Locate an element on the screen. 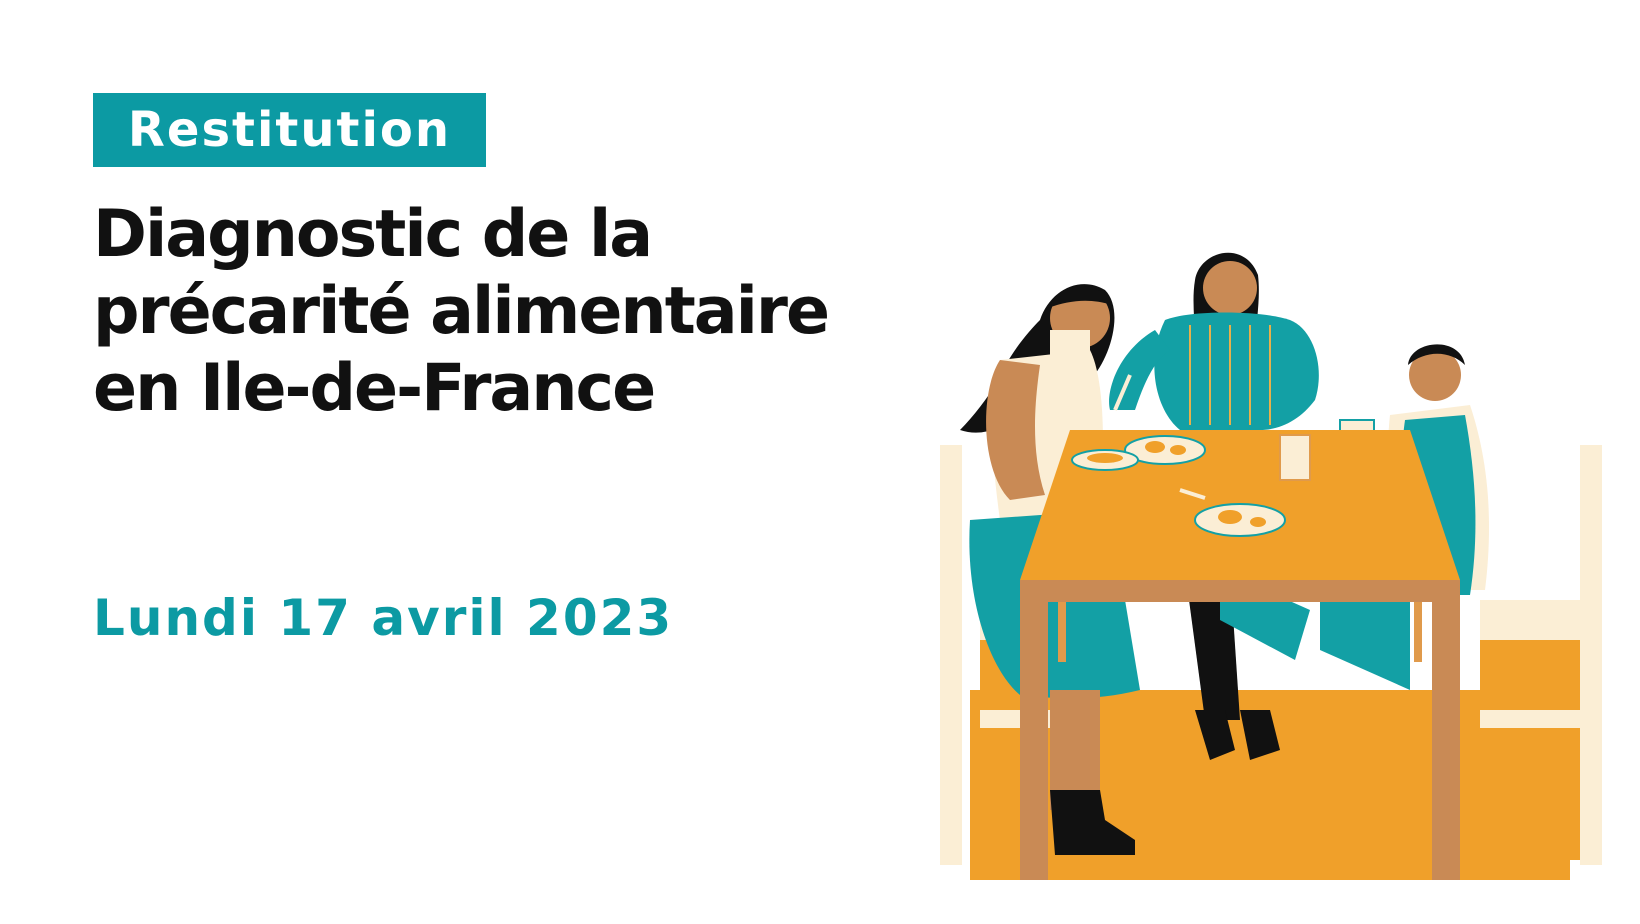  restitution-tag: Restitution is located at coordinates (289, 130).